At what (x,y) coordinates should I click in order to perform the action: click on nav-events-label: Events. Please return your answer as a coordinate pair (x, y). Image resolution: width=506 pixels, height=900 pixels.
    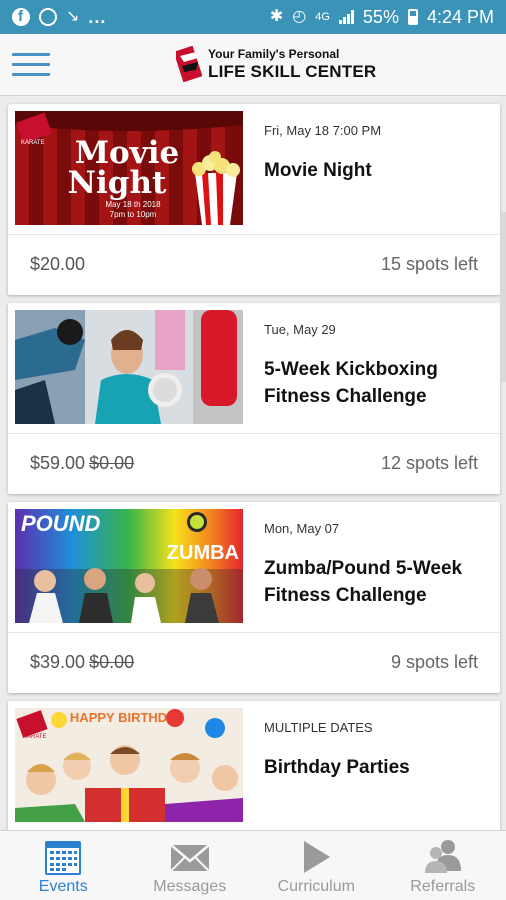
    Looking at the image, I should click on (63, 886).